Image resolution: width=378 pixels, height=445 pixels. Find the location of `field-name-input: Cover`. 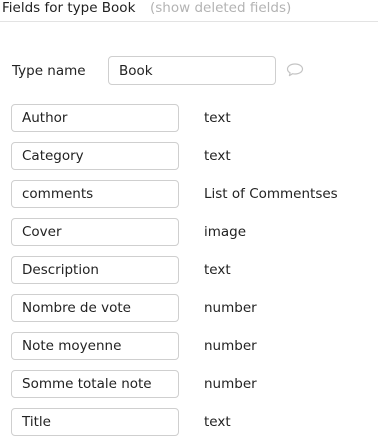

field-name-input: Cover is located at coordinates (95, 232).